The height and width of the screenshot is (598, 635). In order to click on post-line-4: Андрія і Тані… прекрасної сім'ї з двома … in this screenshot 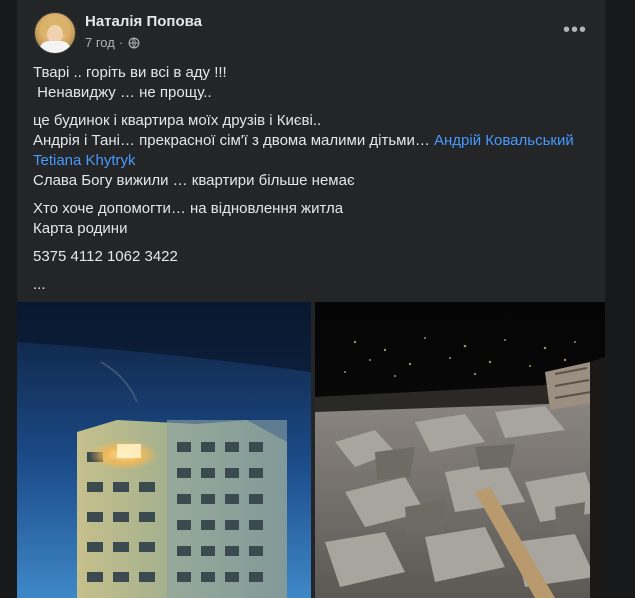, I will do `click(313, 141)`.